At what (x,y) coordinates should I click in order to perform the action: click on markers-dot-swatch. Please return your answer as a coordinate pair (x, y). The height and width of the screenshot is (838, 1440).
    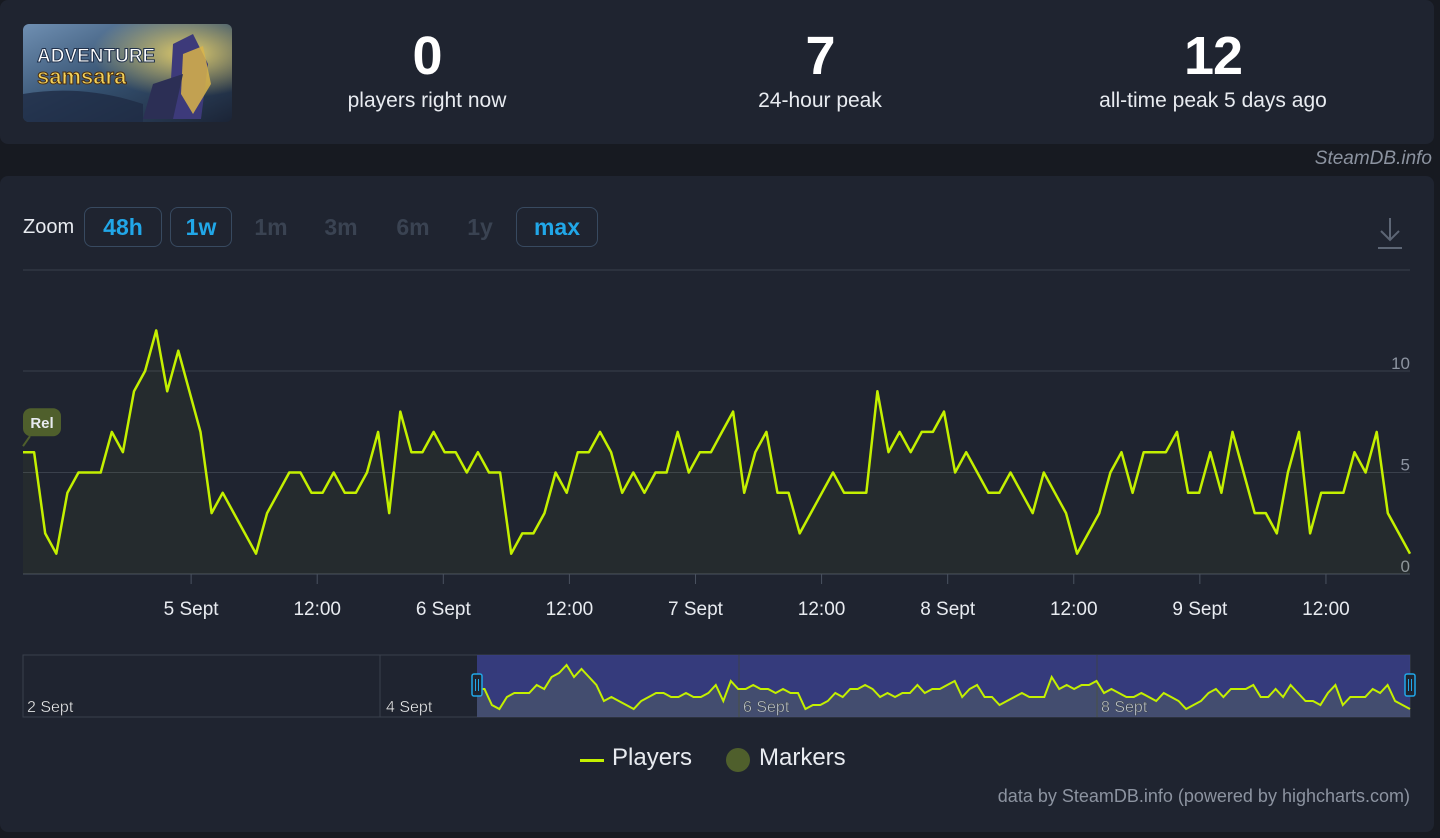
    Looking at the image, I should click on (738, 760).